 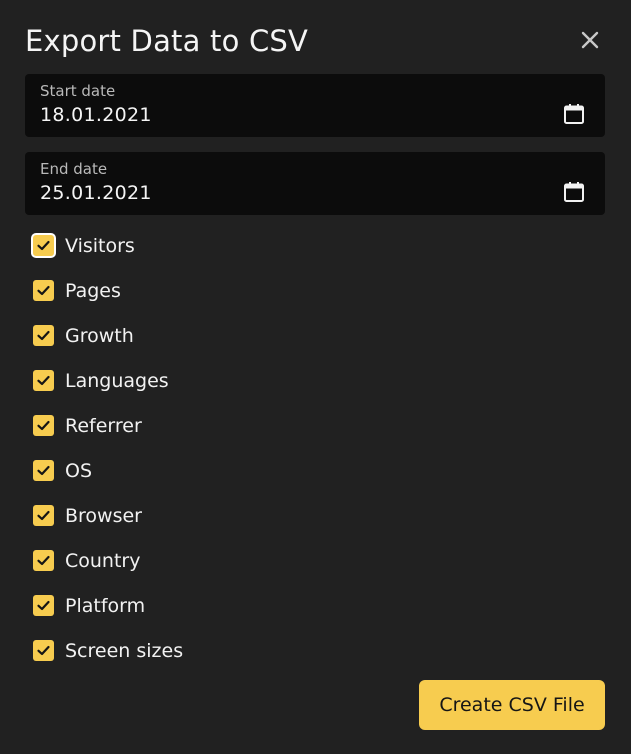 What do you see at coordinates (93, 290) in the screenshot?
I see `option-label: Pages` at bounding box center [93, 290].